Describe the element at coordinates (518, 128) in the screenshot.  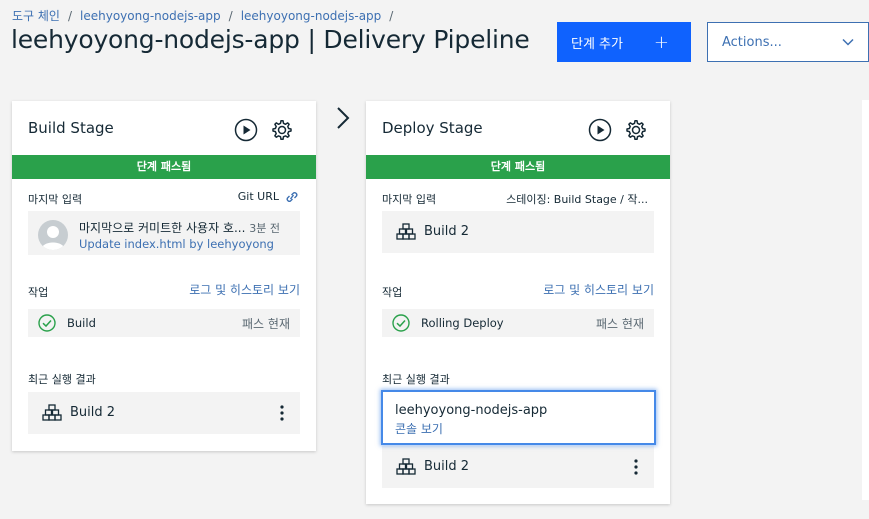
I see `stage-header: Deploy Stage` at that location.